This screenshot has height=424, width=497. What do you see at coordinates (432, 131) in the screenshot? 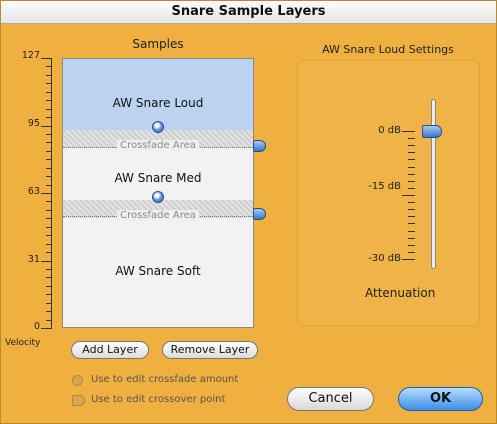
I see `attenuation-slider-thumb` at bounding box center [432, 131].